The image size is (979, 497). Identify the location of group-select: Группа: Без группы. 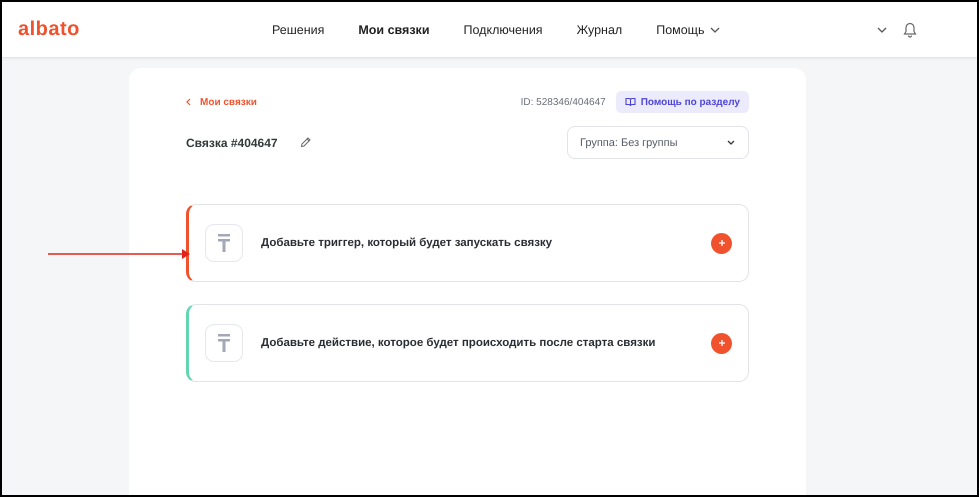
(658, 142).